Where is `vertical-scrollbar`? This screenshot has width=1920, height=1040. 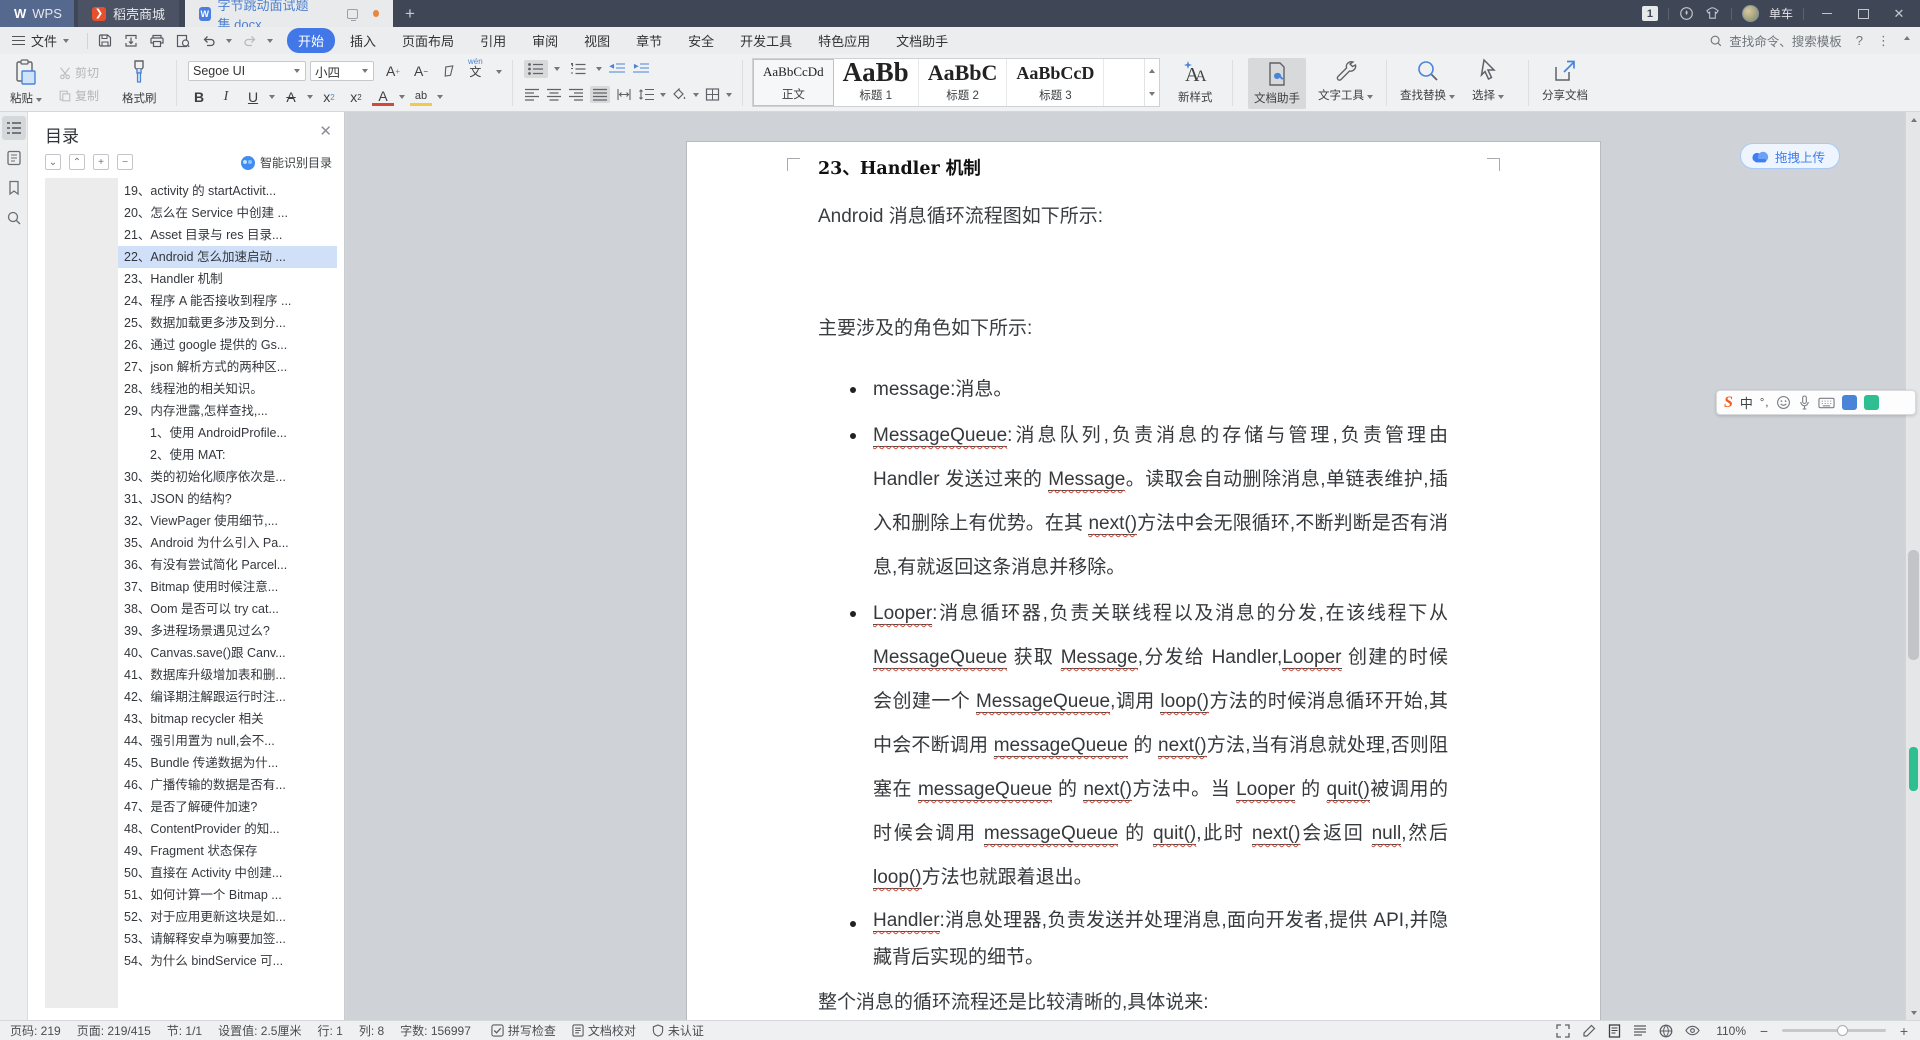
vertical-scrollbar is located at coordinates (1912, 566).